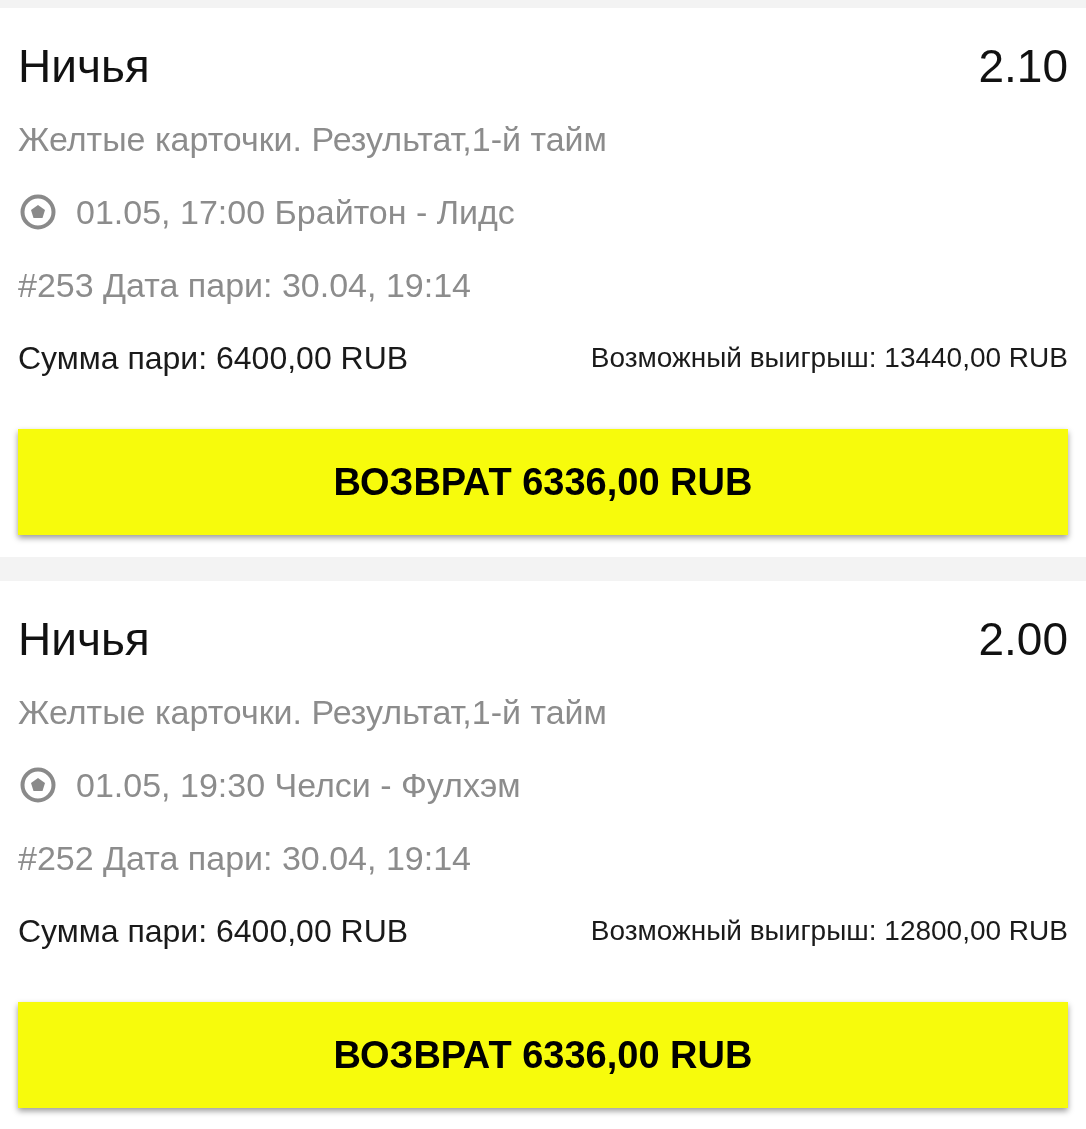 The height and width of the screenshot is (1129, 1086). I want to click on event-text: 01.05, 17:00 Брайтон - Лидс, so click(295, 211).